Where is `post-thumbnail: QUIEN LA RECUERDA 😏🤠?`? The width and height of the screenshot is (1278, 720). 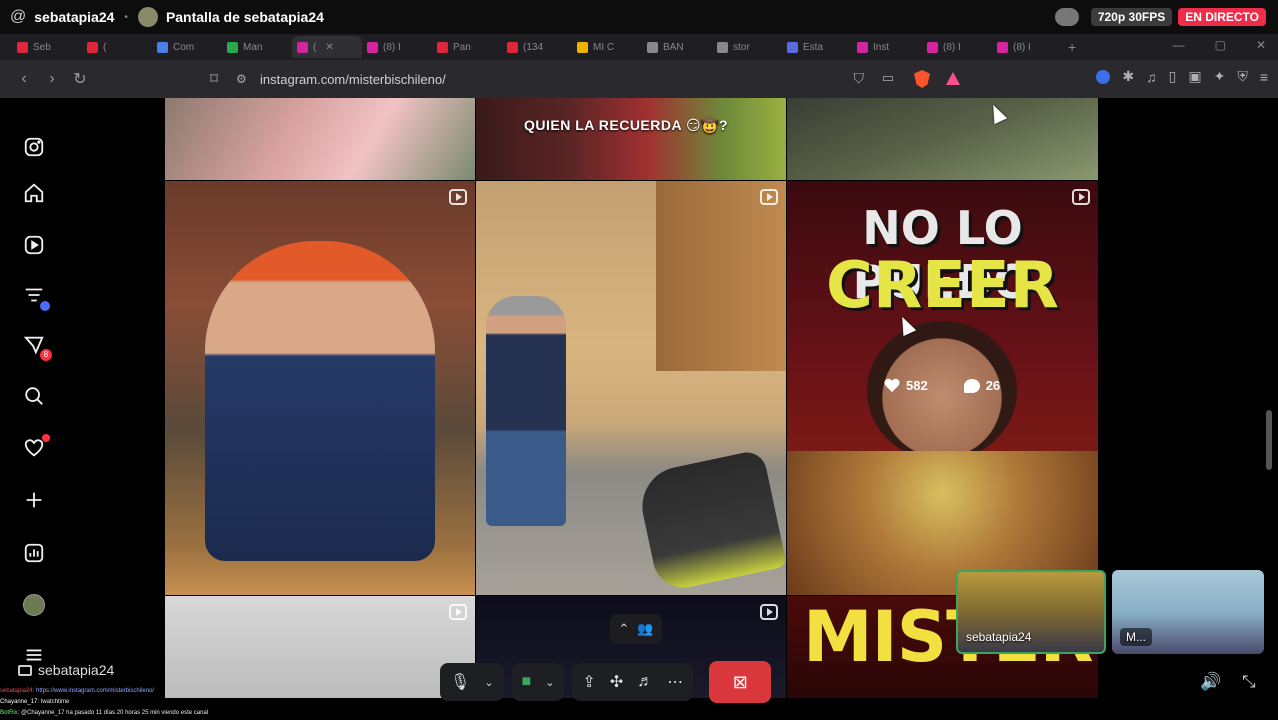
post-thumbnail: QUIEN LA RECUERDA 😏🤠? is located at coordinates (631, 139).